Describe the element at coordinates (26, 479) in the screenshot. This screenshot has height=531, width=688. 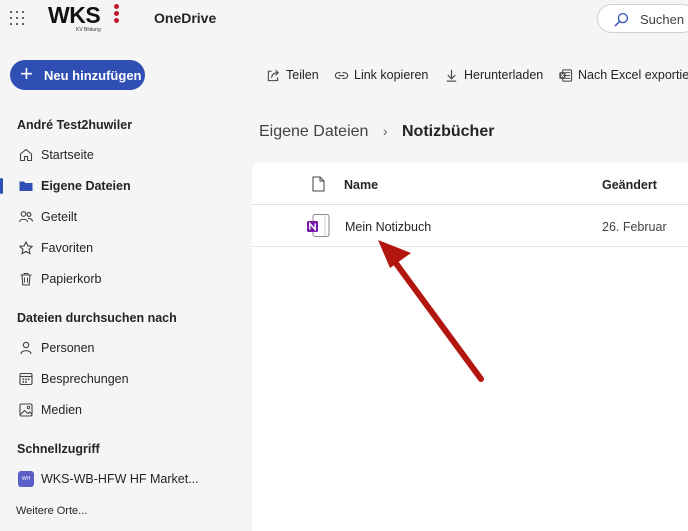
I see `site-badge-icon: WH` at that location.